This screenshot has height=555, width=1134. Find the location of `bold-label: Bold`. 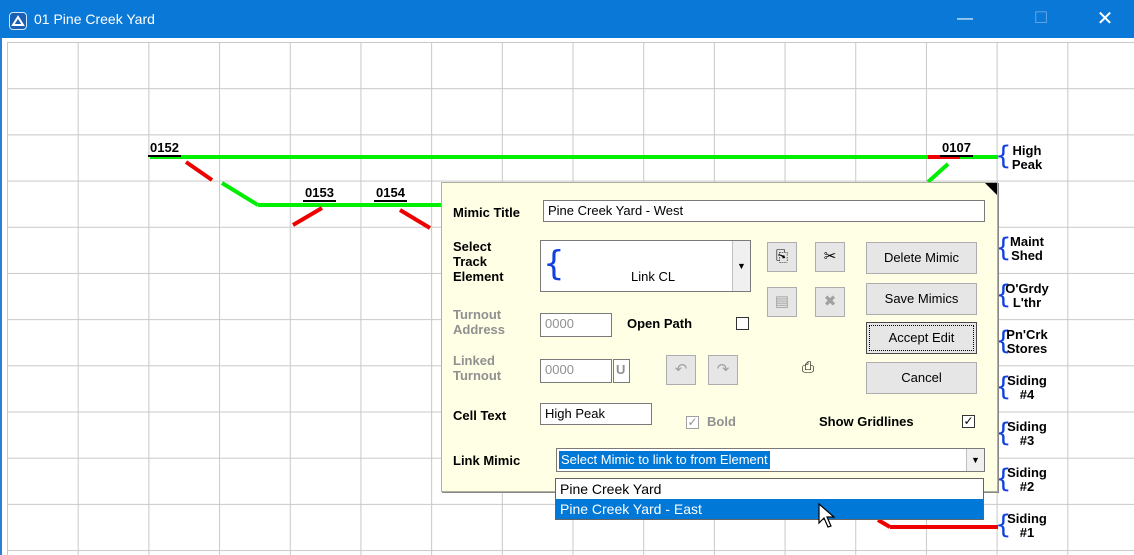

bold-label: Bold is located at coordinates (721, 421).